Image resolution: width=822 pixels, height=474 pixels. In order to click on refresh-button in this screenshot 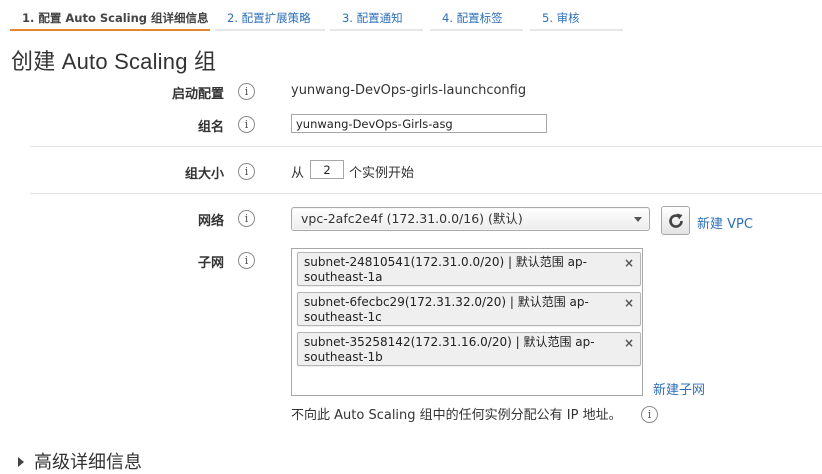, I will do `click(675, 220)`.